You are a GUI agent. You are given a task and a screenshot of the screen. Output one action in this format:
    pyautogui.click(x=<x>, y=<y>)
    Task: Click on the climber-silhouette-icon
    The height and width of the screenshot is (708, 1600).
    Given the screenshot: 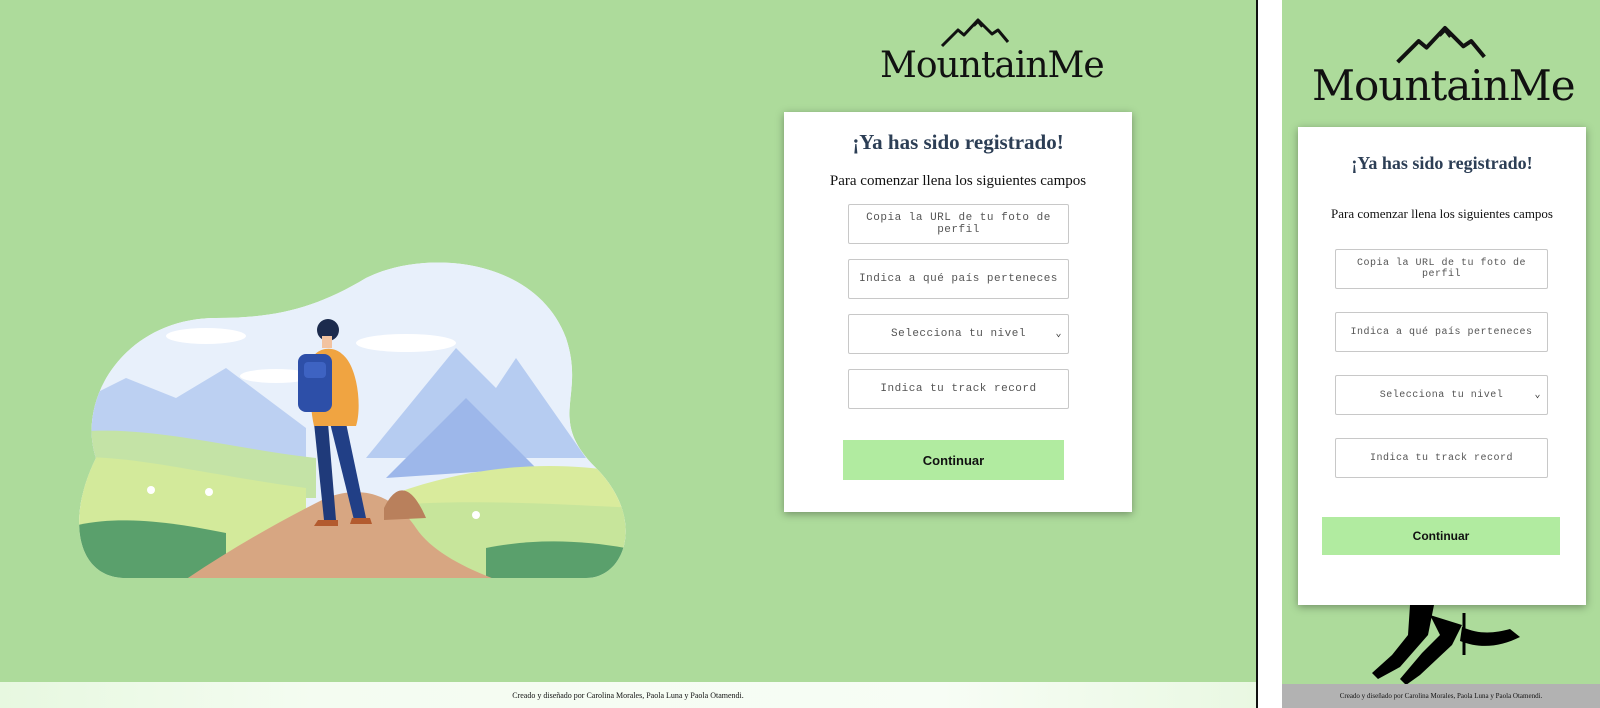 What is the action you would take?
    pyautogui.click(x=1446, y=645)
    